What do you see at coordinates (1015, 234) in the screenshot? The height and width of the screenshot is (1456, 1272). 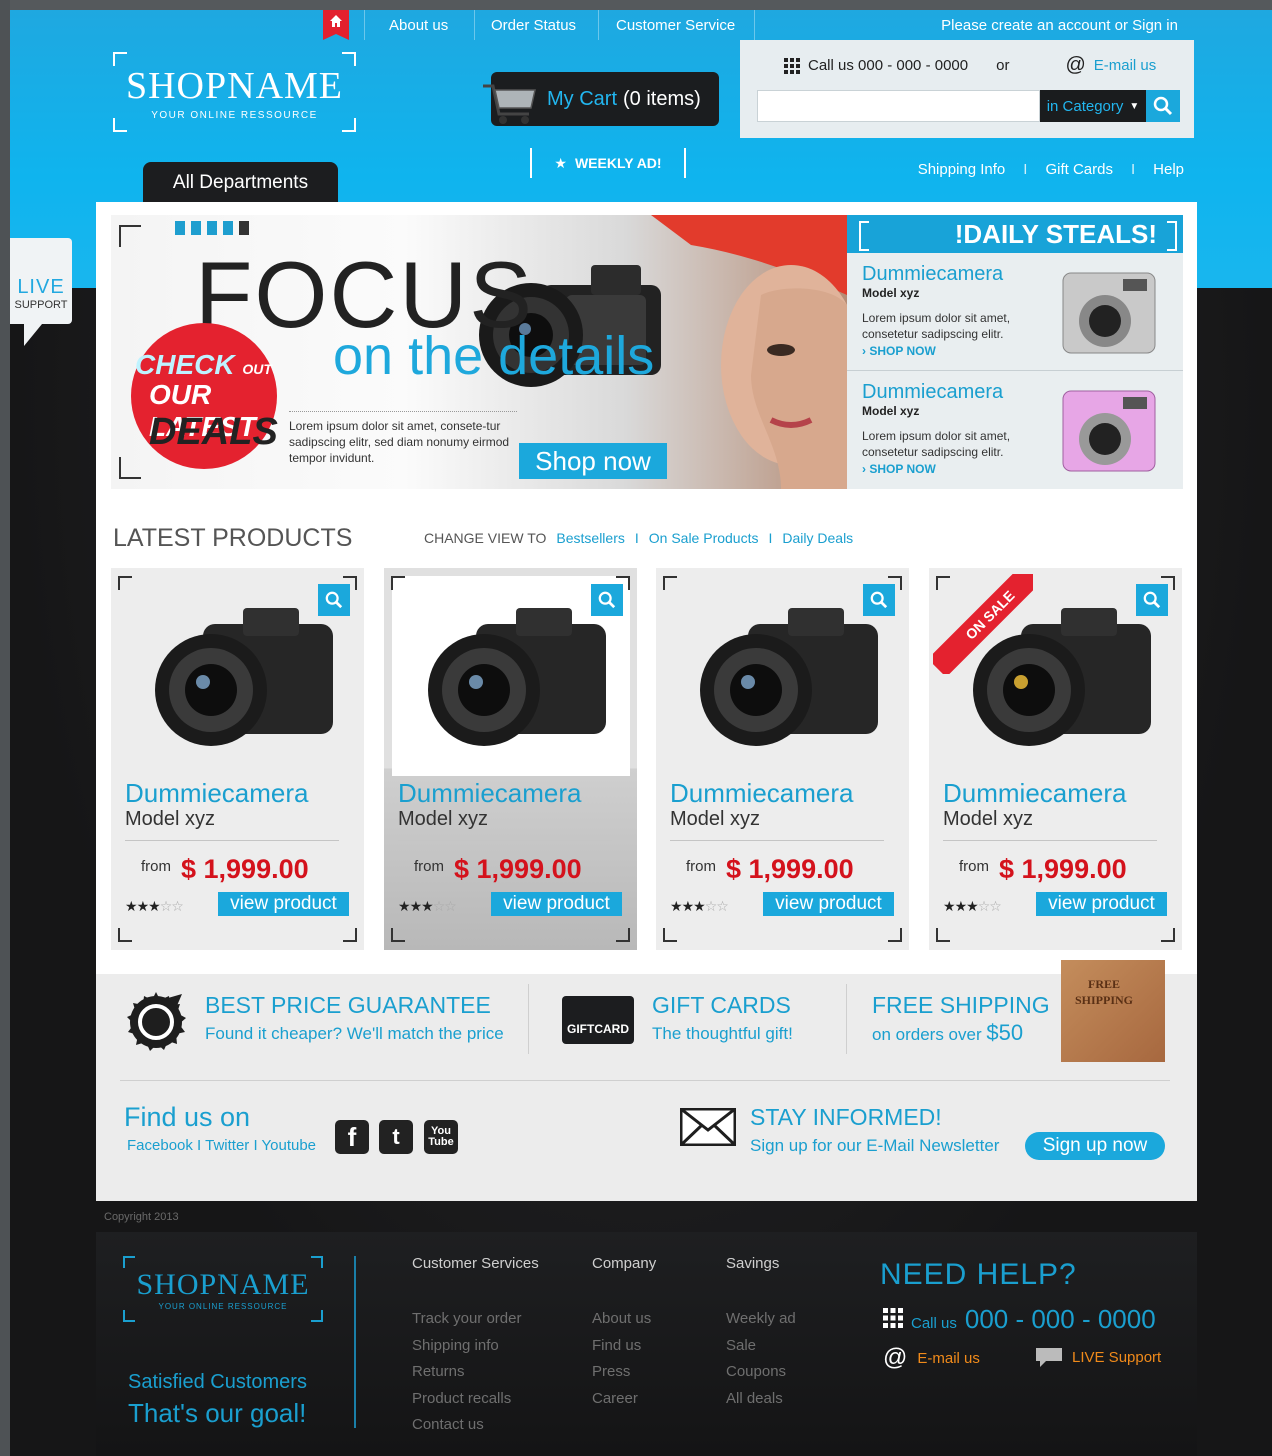 I see `daily-steals-title: !DAILY STEALS!` at bounding box center [1015, 234].